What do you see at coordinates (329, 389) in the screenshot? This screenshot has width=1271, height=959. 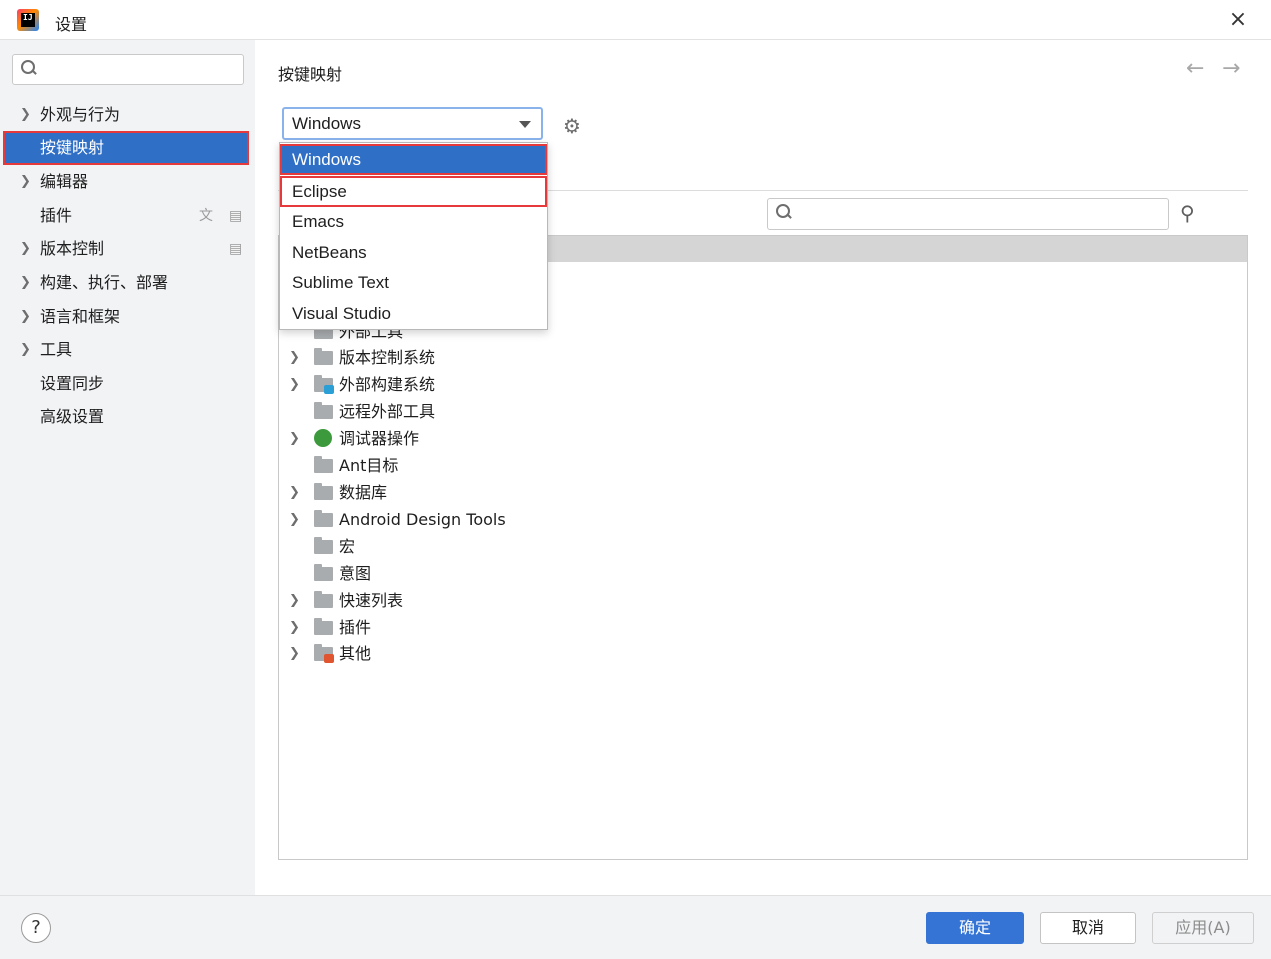 I see `gear-badge-icon` at bounding box center [329, 389].